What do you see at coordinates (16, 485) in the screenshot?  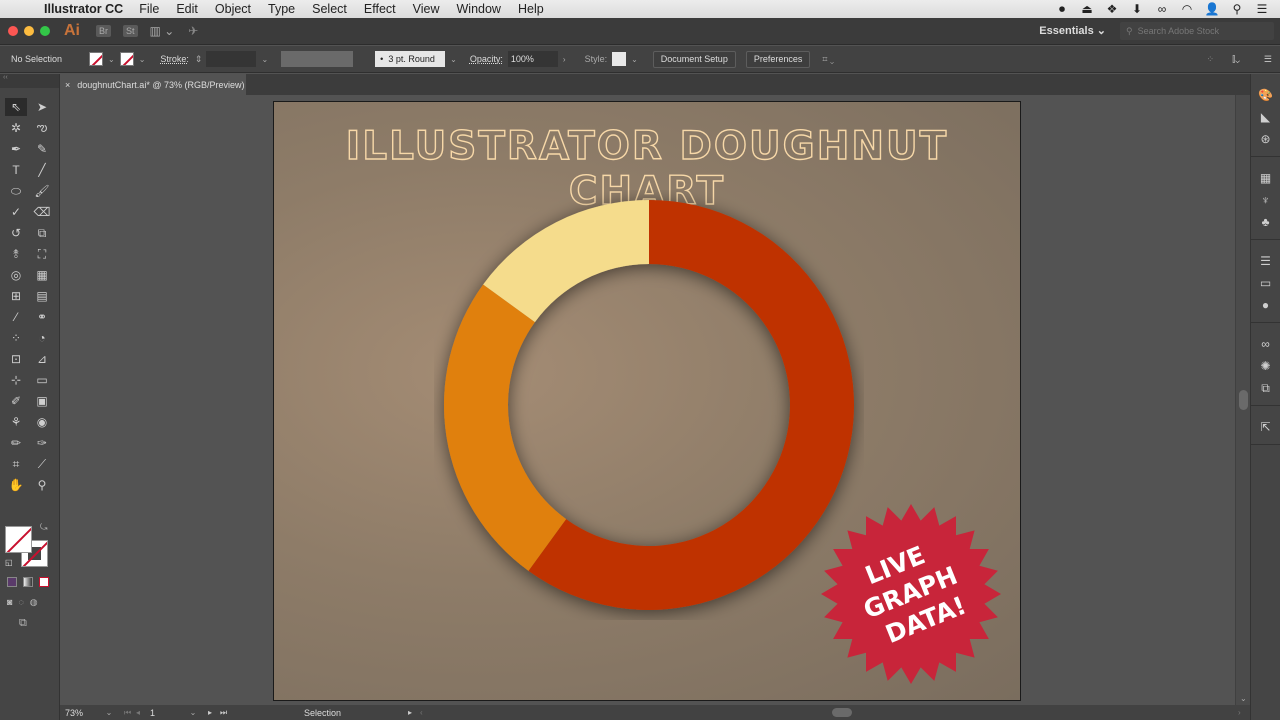 I see `hand-tool: ✋` at bounding box center [16, 485].